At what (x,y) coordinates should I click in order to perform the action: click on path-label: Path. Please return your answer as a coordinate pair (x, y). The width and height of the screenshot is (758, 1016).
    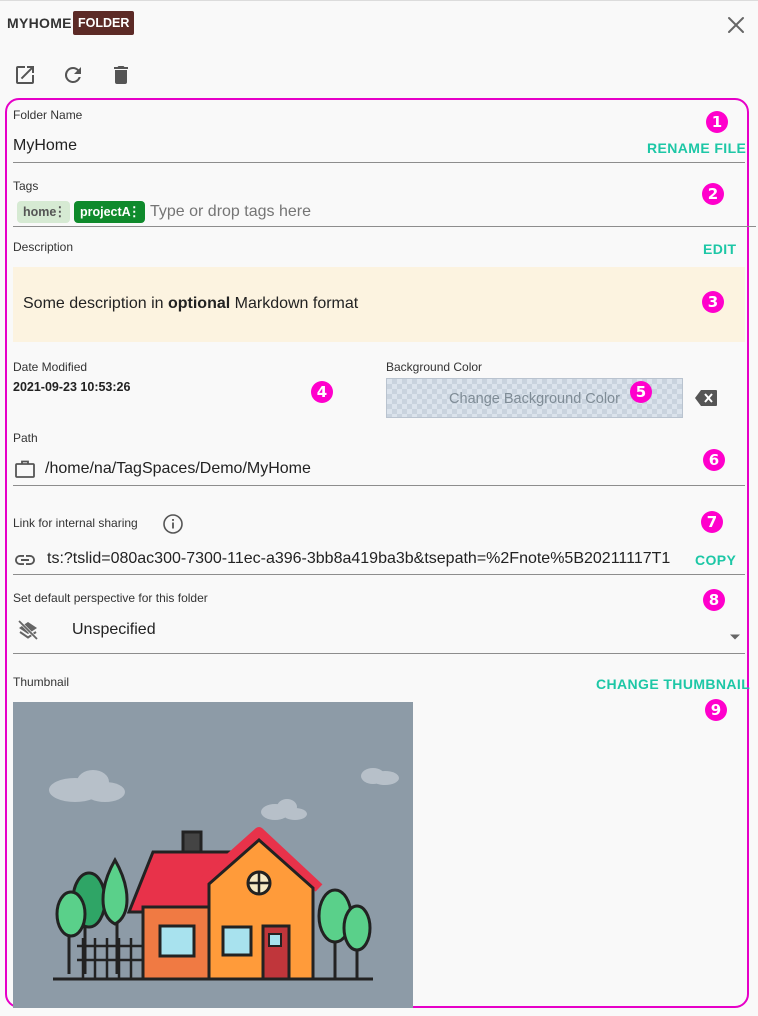
    Looking at the image, I should click on (25, 438).